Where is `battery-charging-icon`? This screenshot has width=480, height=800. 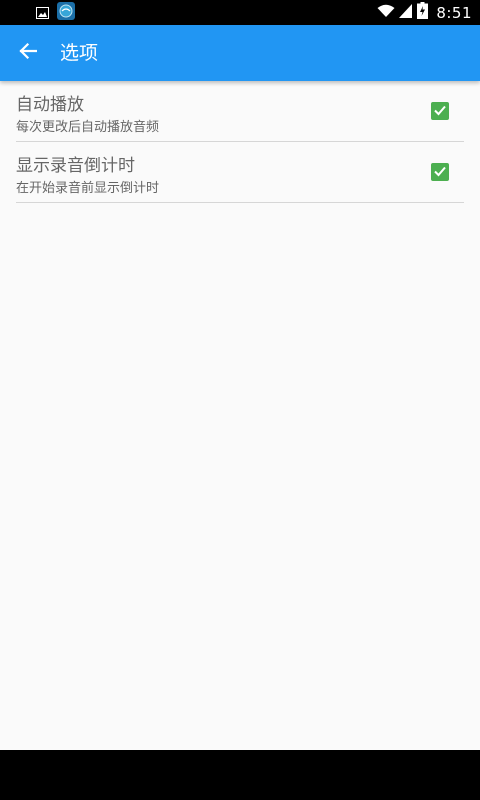 battery-charging-icon is located at coordinates (423, 12).